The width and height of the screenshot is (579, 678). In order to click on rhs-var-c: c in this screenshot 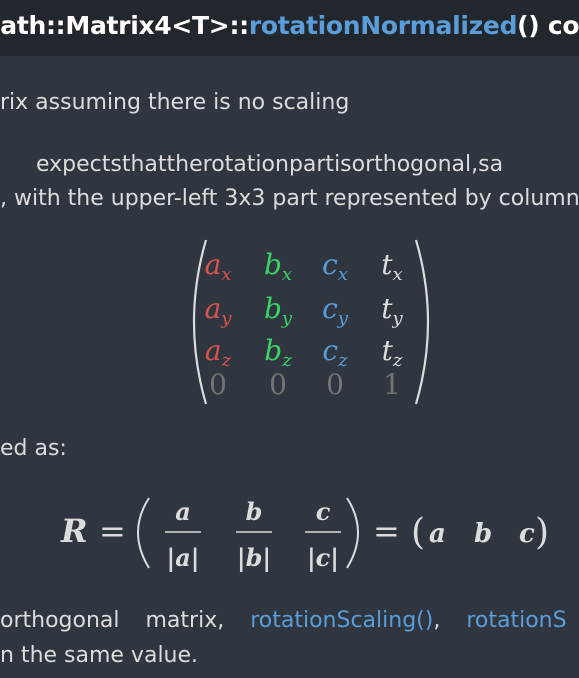, I will do `click(527, 534)`.